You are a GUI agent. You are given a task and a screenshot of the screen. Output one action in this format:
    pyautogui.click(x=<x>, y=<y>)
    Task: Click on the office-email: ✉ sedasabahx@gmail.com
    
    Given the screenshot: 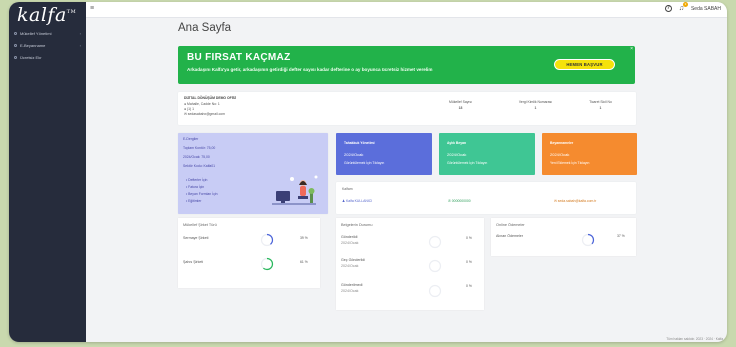 What is the action you would take?
    pyautogui.click(x=204, y=114)
    